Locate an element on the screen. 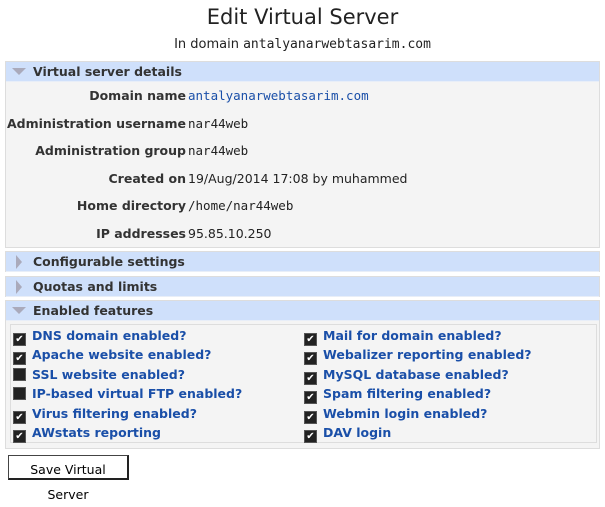  detail-value: /home/nar44web is located at coordinates (241, 205).